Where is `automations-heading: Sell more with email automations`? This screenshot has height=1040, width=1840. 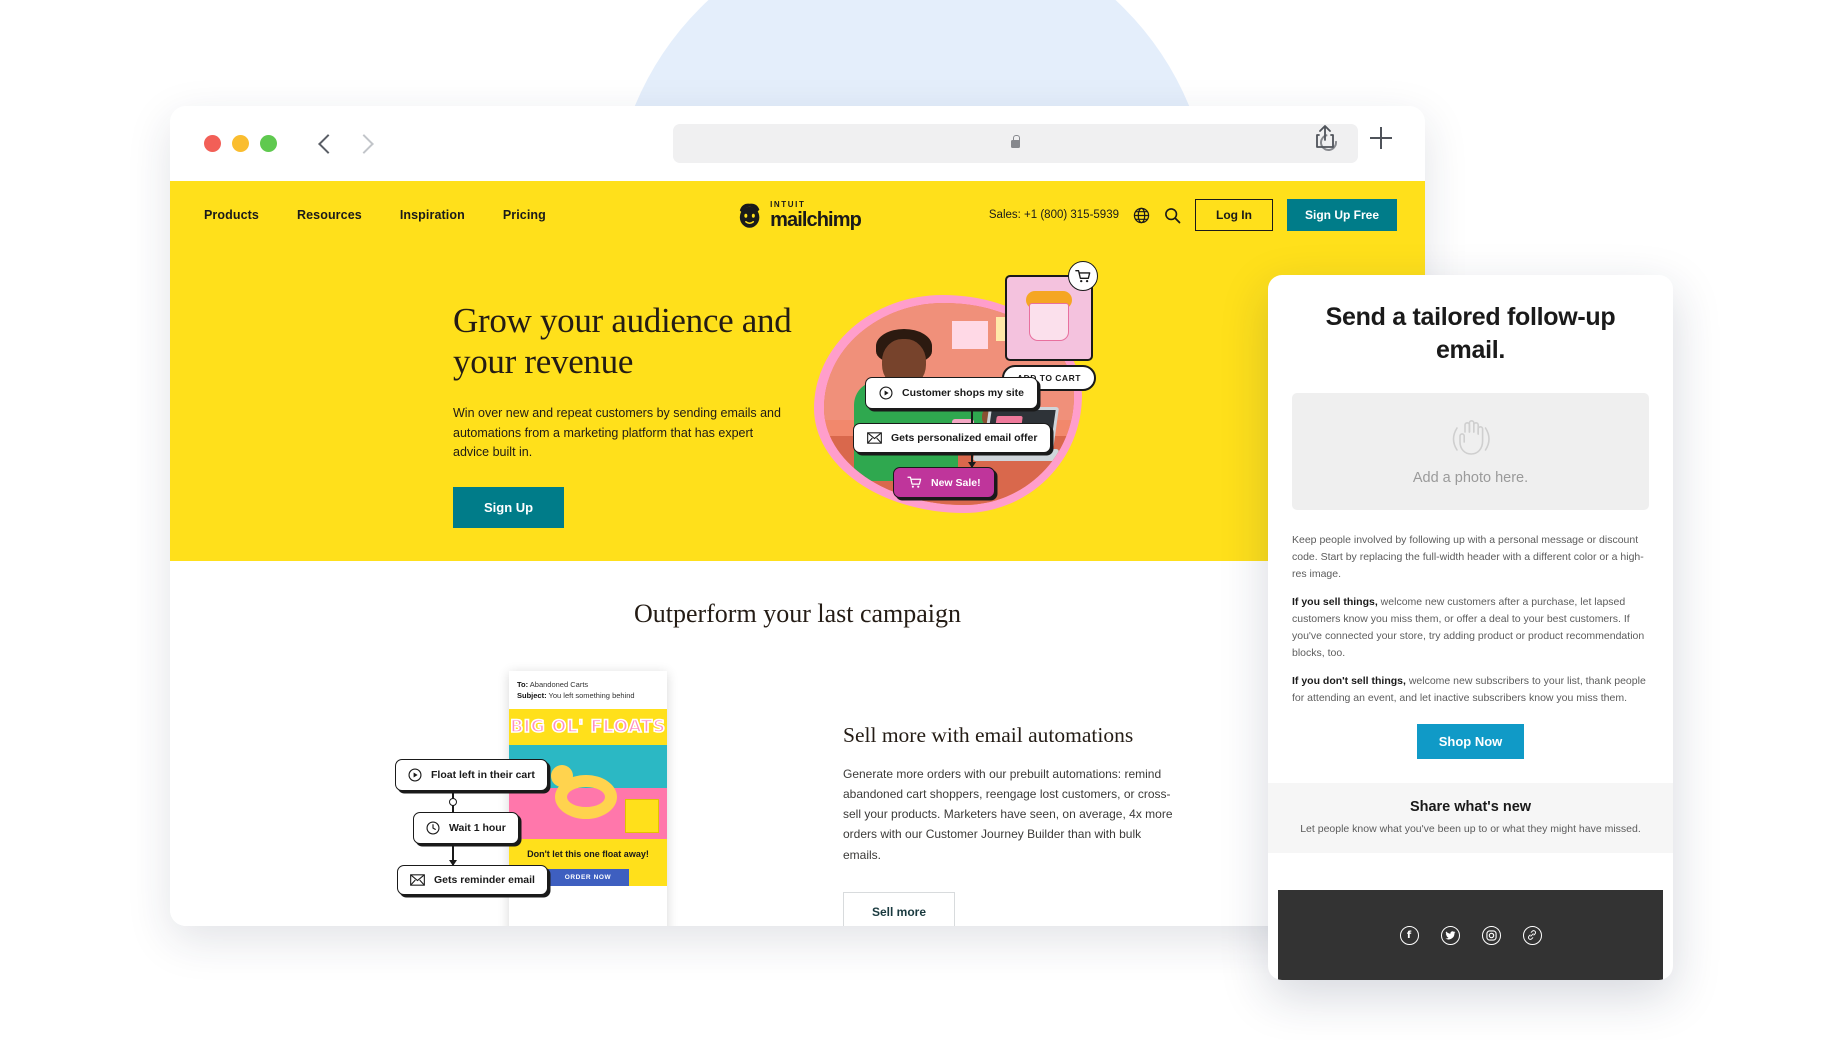 automations-heading: Sell more with email automations is located at coordinates (988, 735).